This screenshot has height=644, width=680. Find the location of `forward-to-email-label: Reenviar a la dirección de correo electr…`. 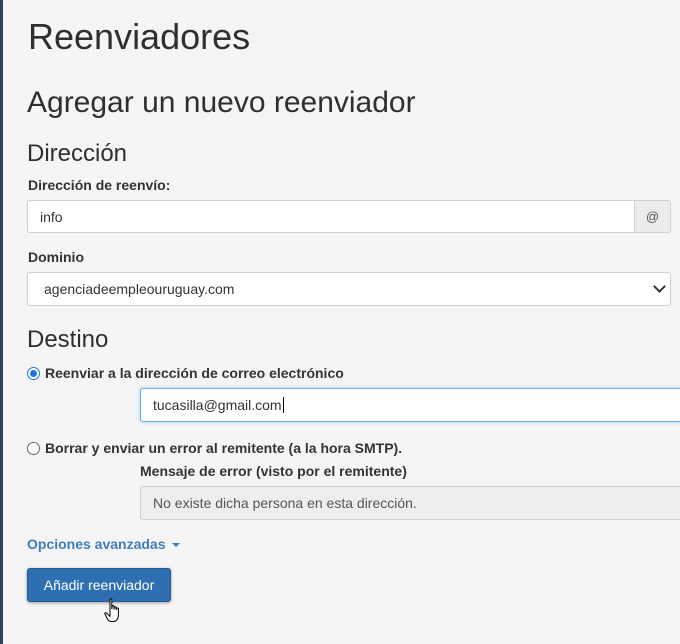

forward-to-email-label: Reenviar a la dirección de correo electr… is located at coordinates (194, 373).